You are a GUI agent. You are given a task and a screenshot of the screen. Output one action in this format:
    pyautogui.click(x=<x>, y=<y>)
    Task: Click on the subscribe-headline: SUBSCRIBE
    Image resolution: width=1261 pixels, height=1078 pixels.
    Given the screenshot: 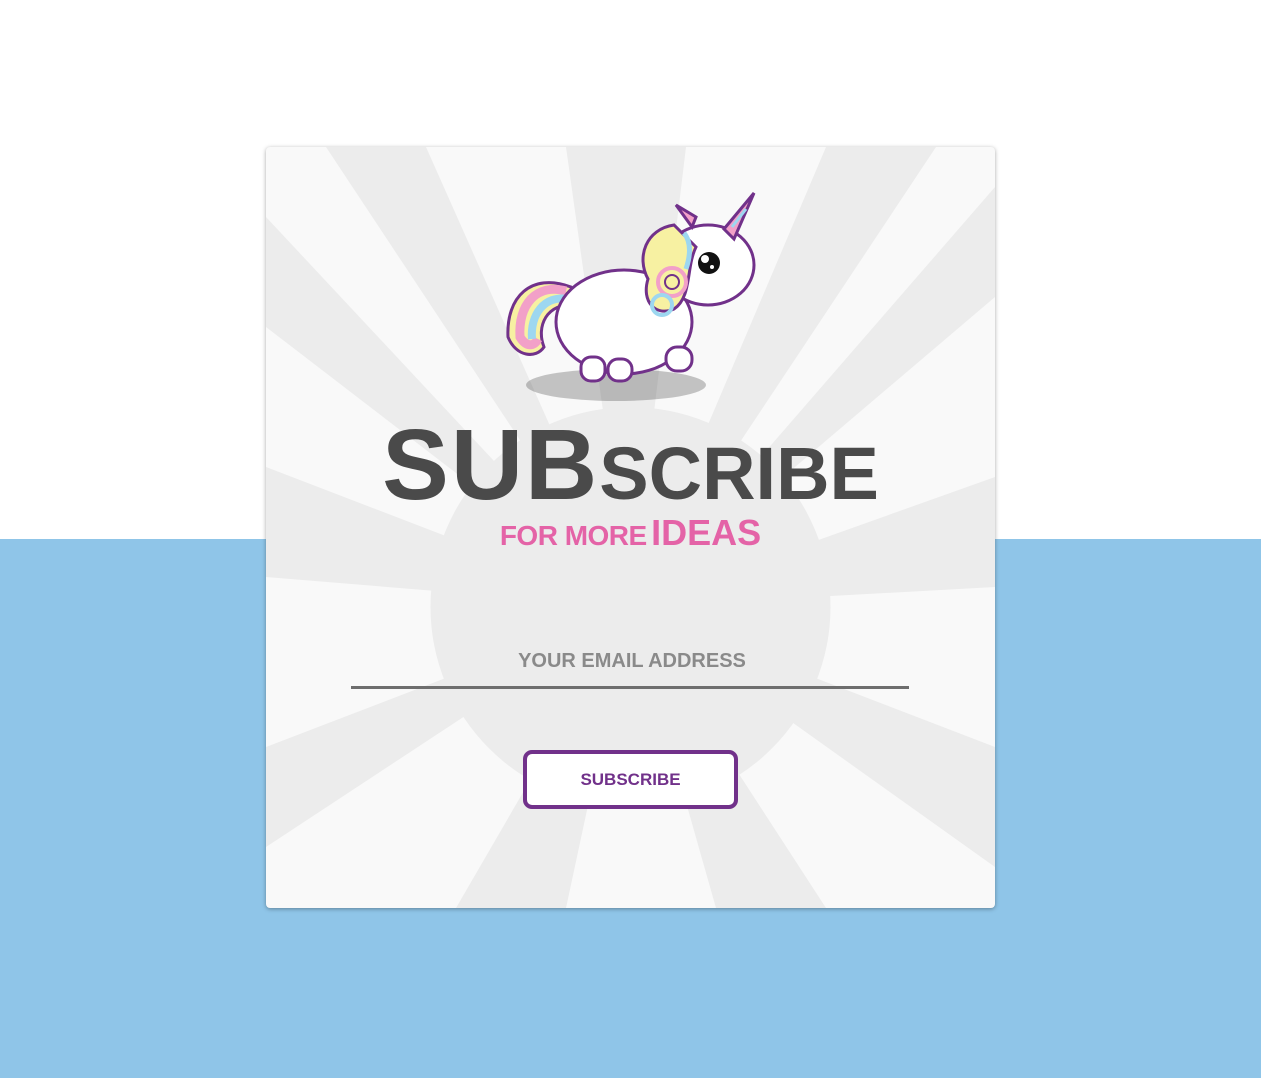 What is the action you would take?
    pyautogui.click(x=630, y=465)
    